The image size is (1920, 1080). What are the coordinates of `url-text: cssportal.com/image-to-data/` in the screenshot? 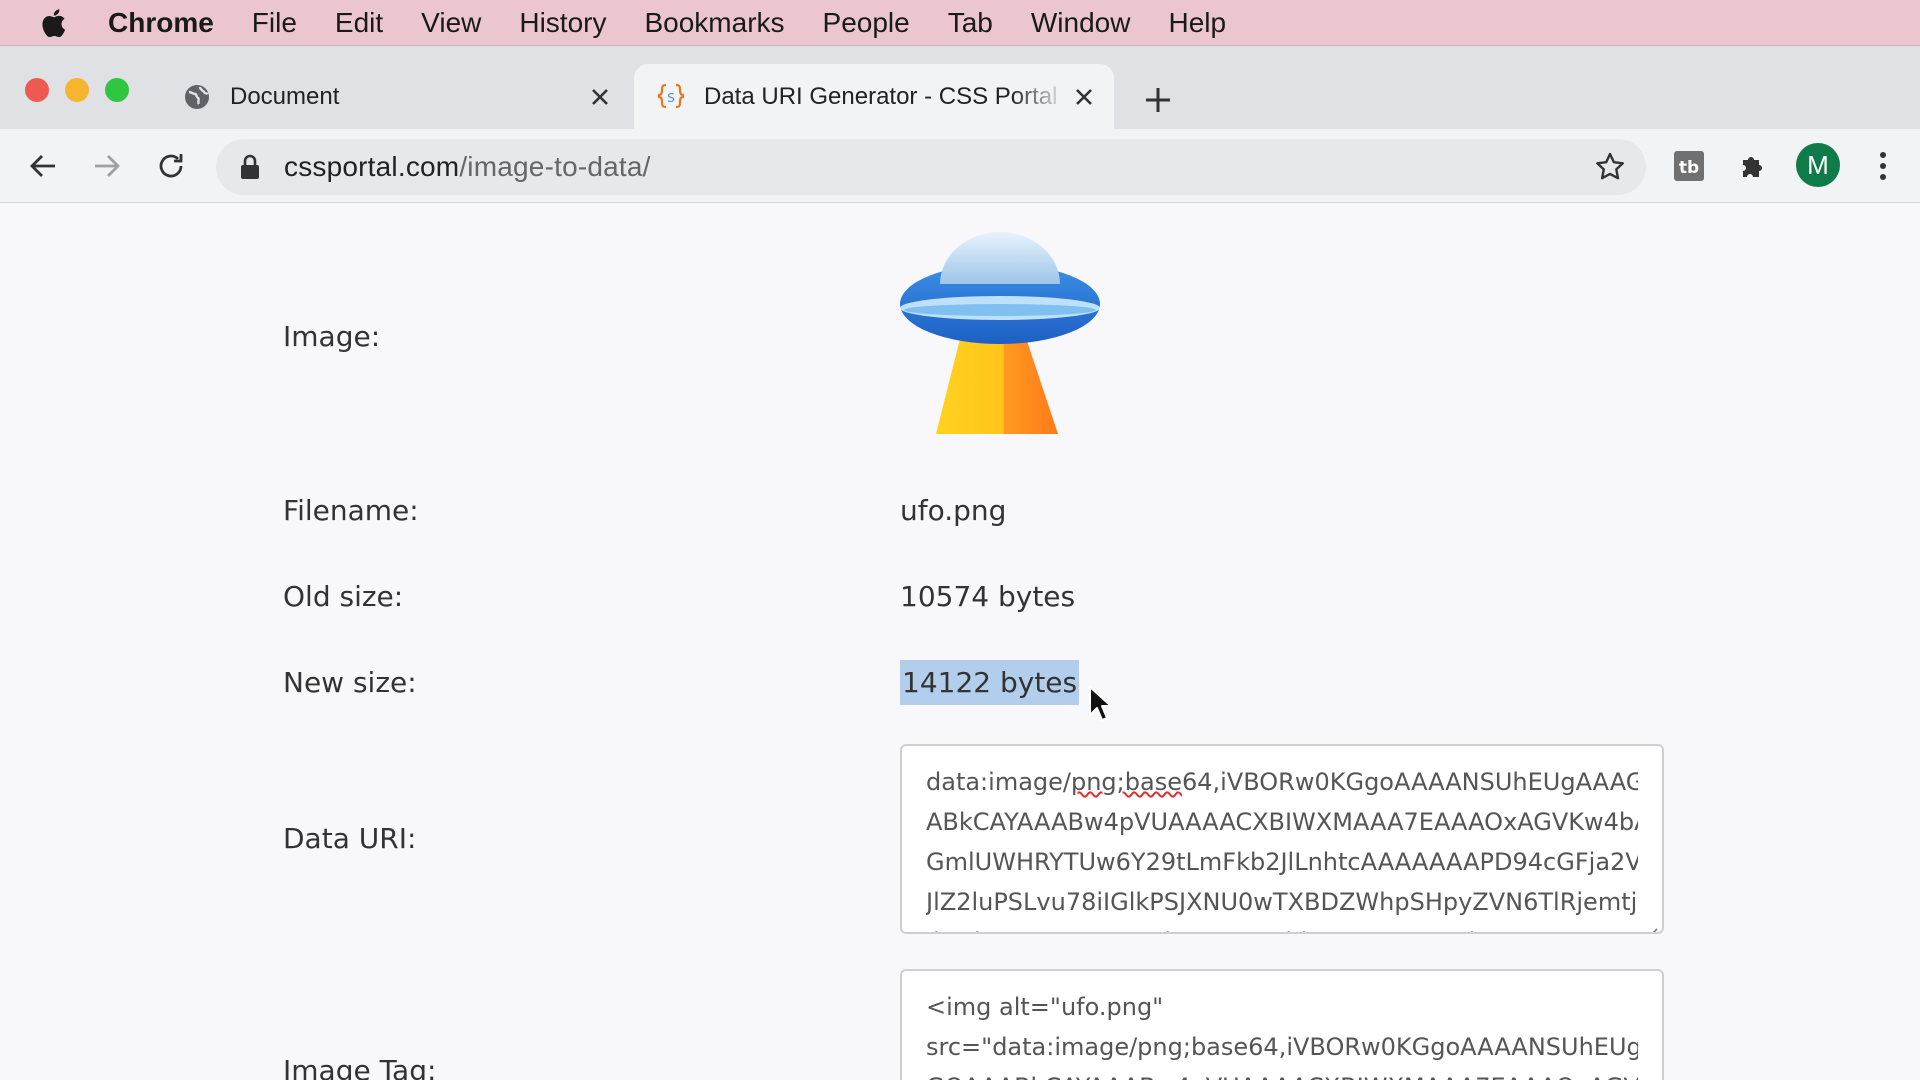 It's located at (467, 167).